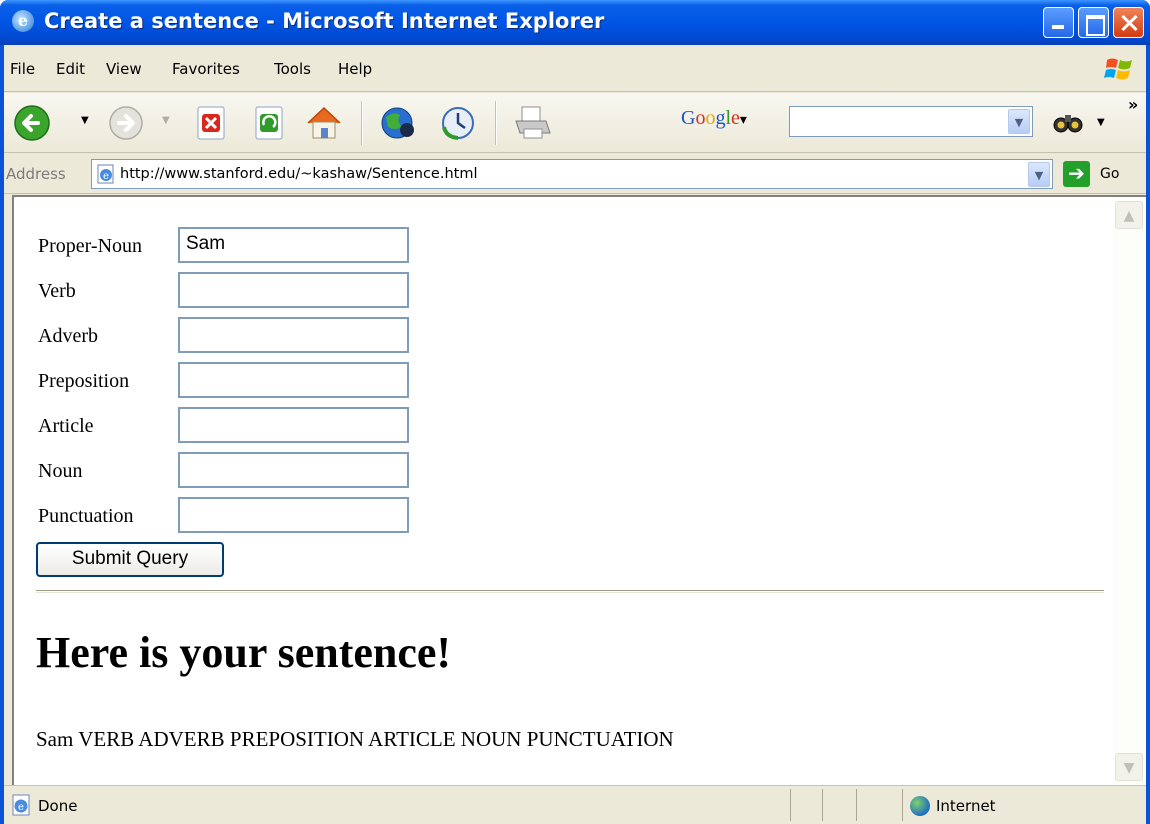 Image resolution: width=1150 pixels, height=824 pixels. I want to click on refresh-button, so click(269, 123).